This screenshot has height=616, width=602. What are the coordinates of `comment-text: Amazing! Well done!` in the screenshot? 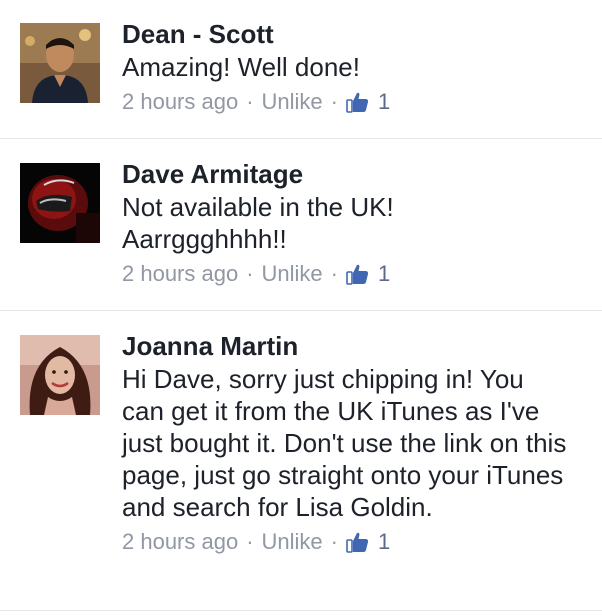 It's located at (241, 67).